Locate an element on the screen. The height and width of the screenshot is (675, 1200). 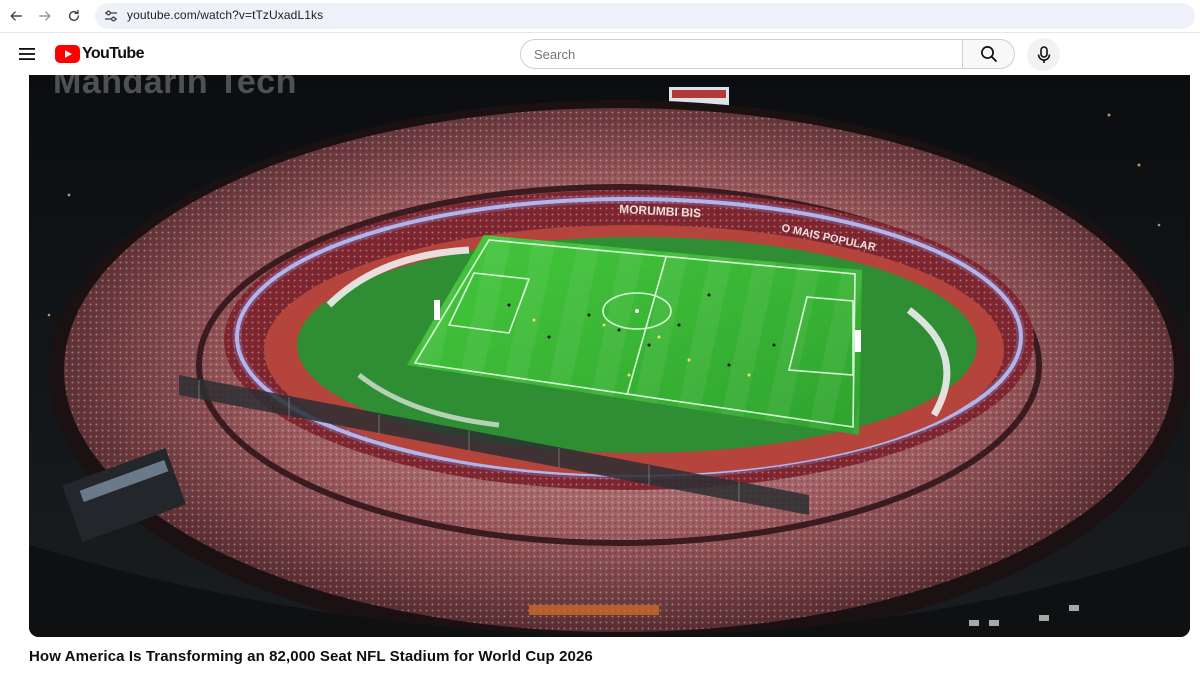
browser-toolbar: youtube.com/watch?v=tTzUxadL1ks is located at coordinates (600, 16).